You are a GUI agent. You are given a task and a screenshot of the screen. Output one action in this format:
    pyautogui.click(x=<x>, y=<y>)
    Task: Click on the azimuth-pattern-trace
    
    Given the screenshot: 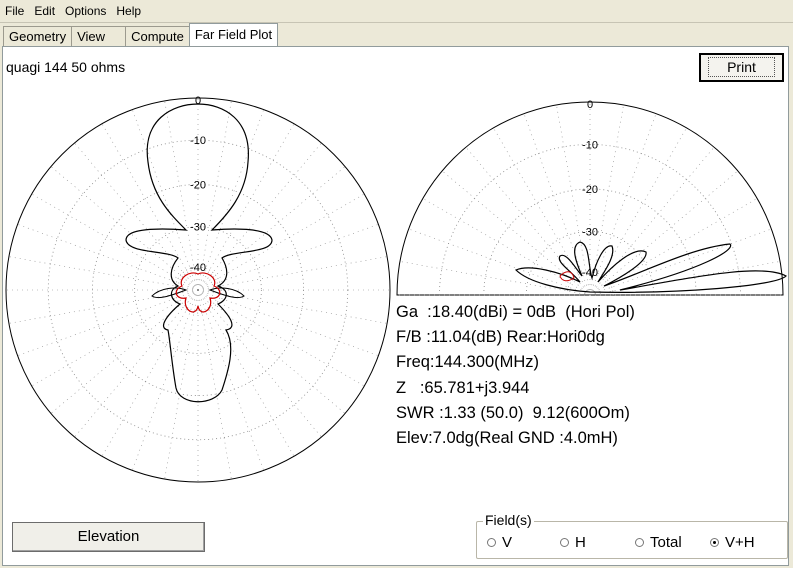 What is the action you would take?
    pyautogui.click(x=199, y=253)
    